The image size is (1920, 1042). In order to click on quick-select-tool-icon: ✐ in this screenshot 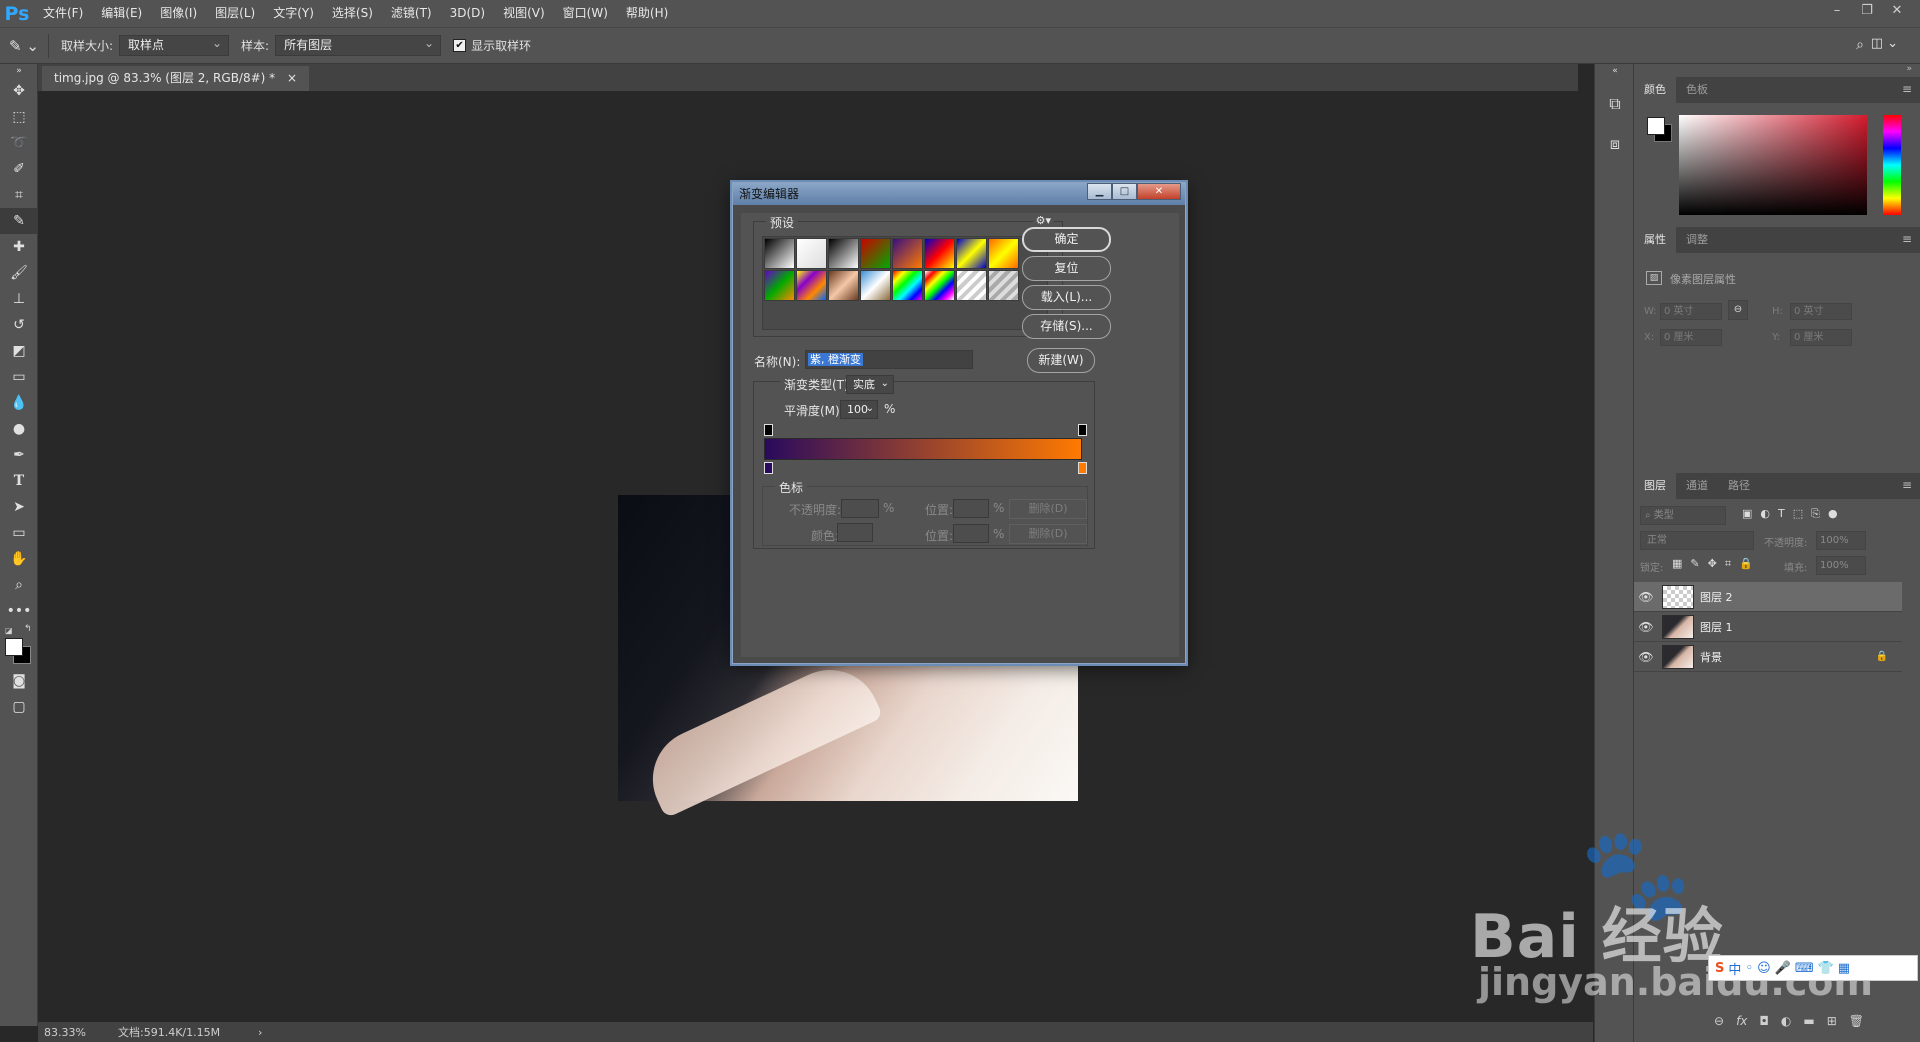, I will do `click(19, 169)`.